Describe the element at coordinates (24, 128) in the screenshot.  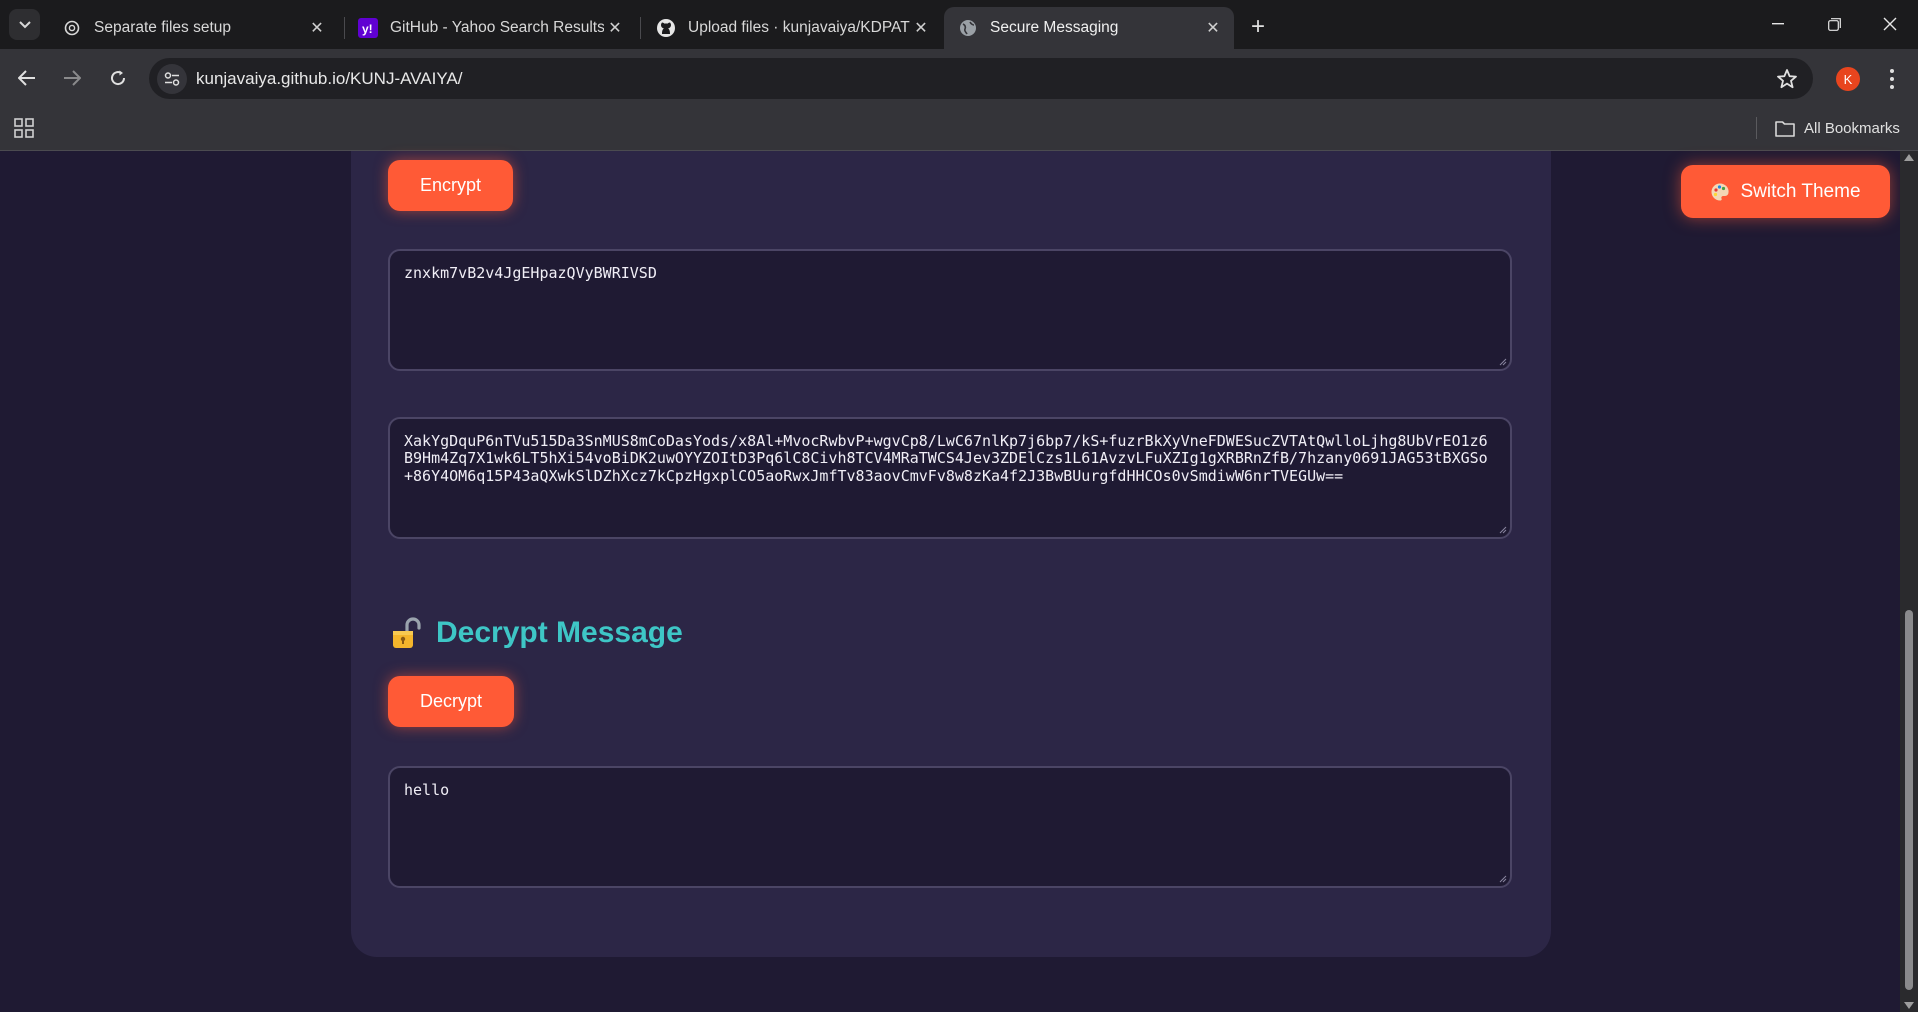
I see `apps-grid-icon` at that location.